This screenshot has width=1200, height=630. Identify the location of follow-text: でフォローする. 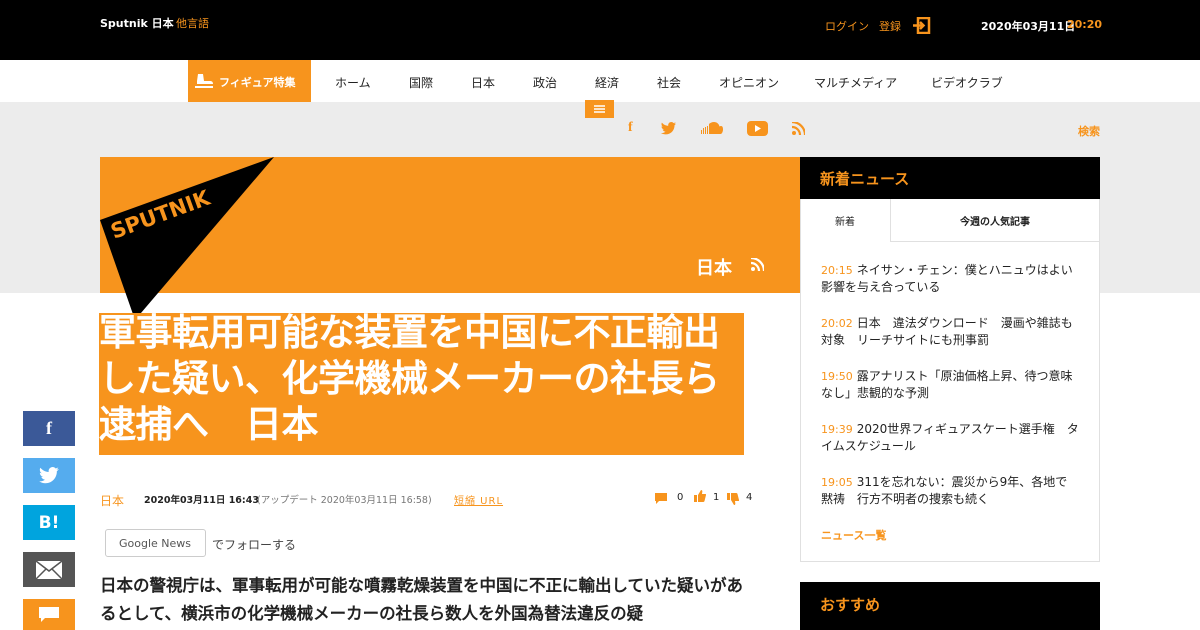
(254, 545).